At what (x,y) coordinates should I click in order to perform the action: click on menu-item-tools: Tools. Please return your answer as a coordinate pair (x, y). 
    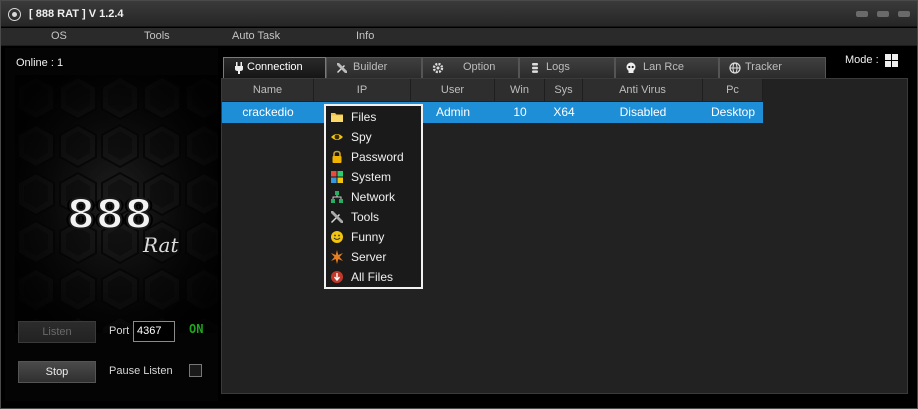
    Looking at the image, I should click on (373, 217).